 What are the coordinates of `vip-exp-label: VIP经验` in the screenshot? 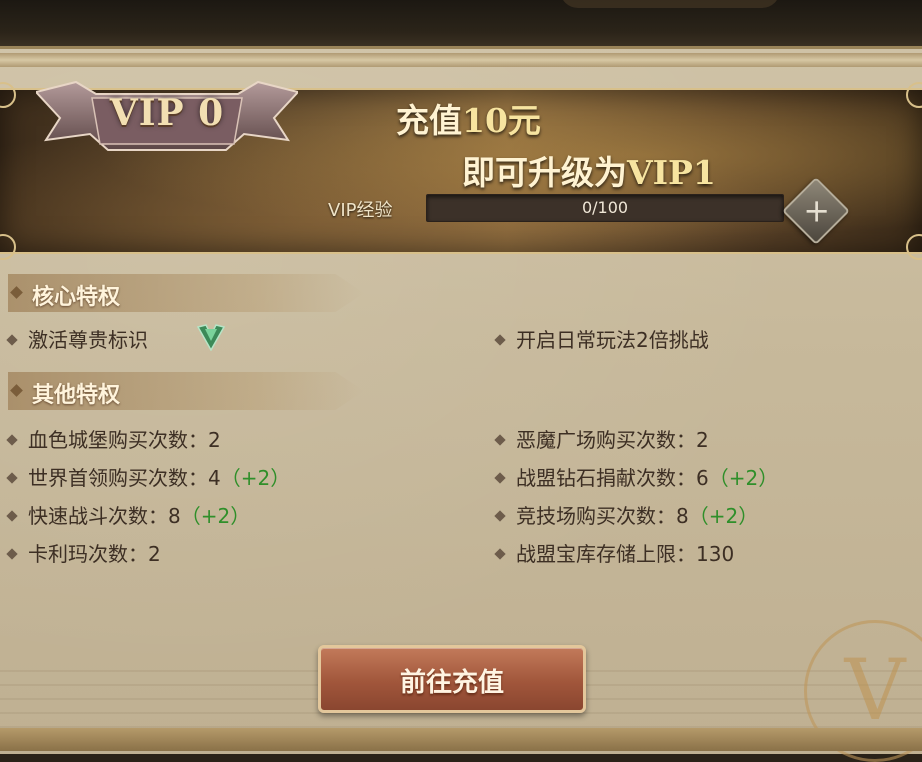 It's located at (360, 210).